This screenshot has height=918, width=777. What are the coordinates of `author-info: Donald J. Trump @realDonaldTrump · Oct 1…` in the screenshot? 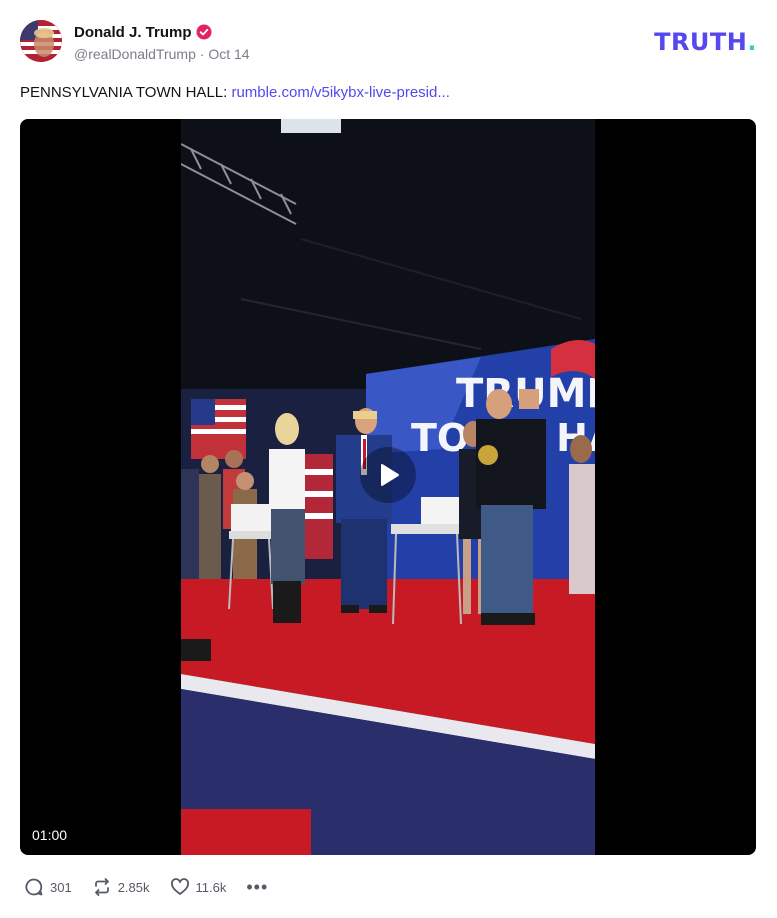 It's located at (162, 42).